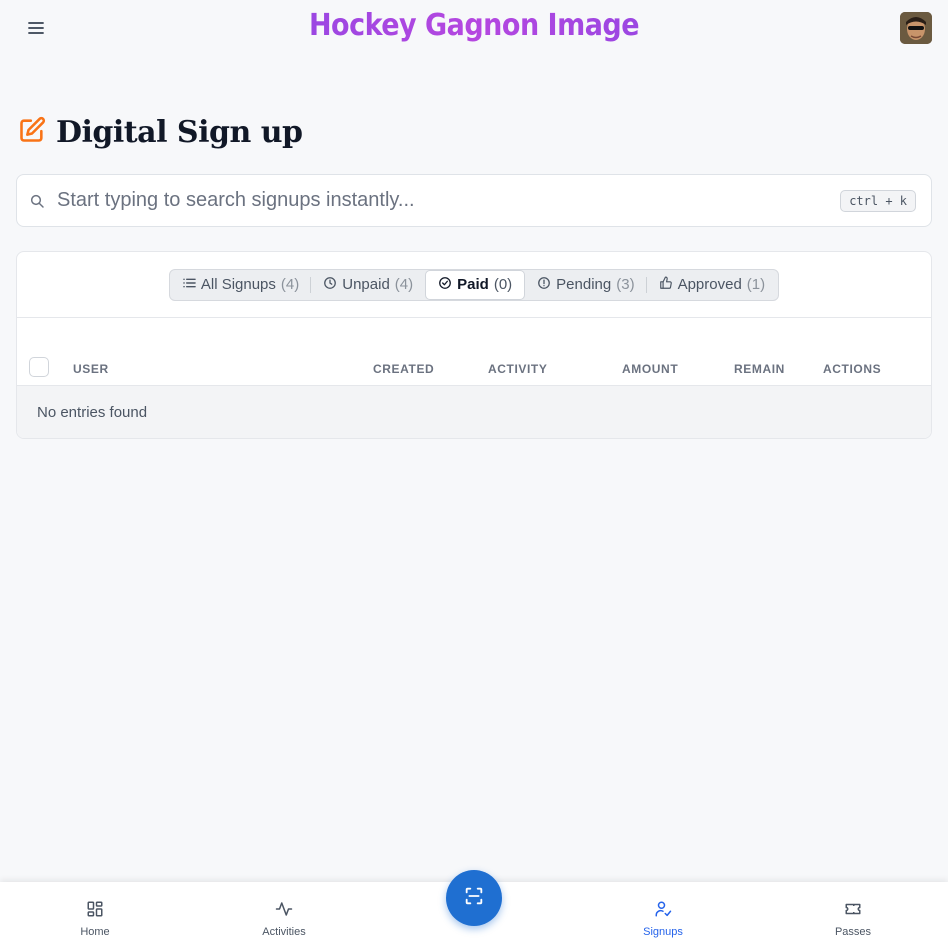  I want to click on tab-count: (1), so click(756, 284).